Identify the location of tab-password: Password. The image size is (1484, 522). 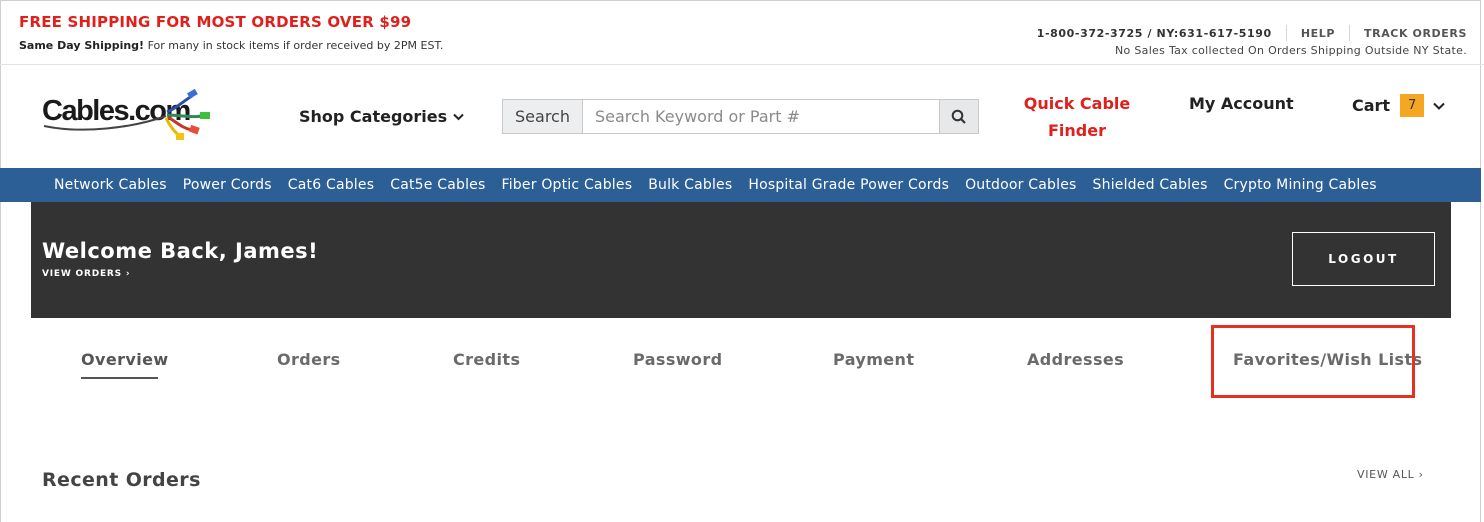
(677, 359).